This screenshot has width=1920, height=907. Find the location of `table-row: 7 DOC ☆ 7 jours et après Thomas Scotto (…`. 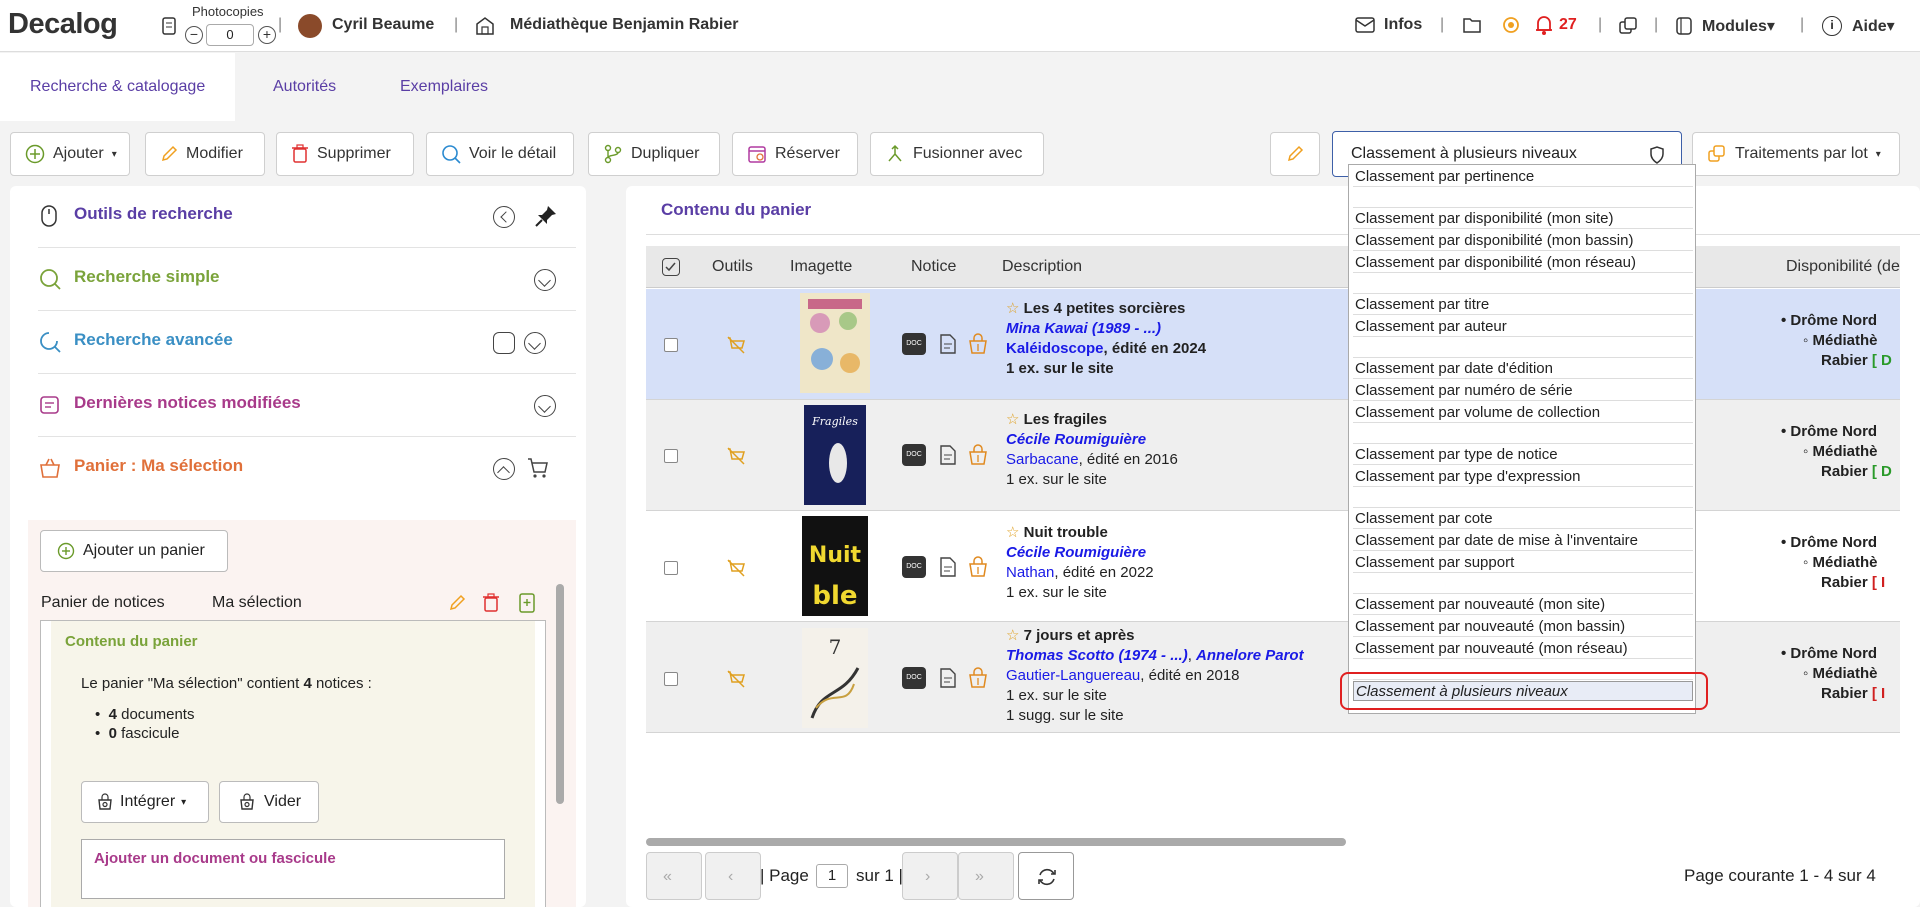

table-row: 7 DOC ☆ 7 jours et après Thomas Scotto (… is located at coordinates (1273, 677).